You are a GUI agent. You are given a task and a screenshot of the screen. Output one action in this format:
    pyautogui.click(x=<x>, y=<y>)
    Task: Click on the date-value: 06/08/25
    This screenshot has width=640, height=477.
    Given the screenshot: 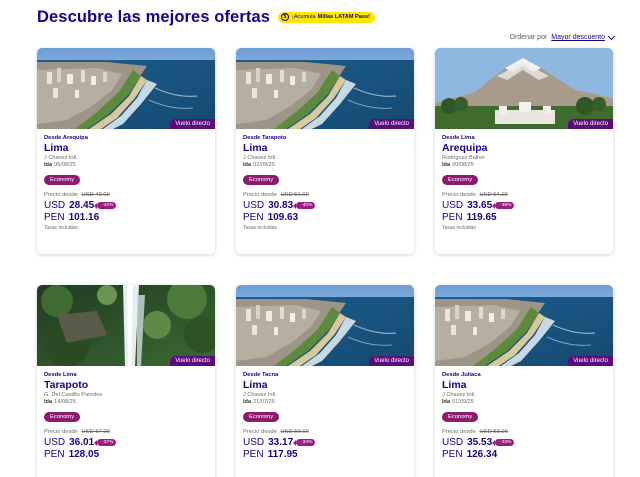 What is the action you would take?
    pyautogui.click(x=65, y=165)
    